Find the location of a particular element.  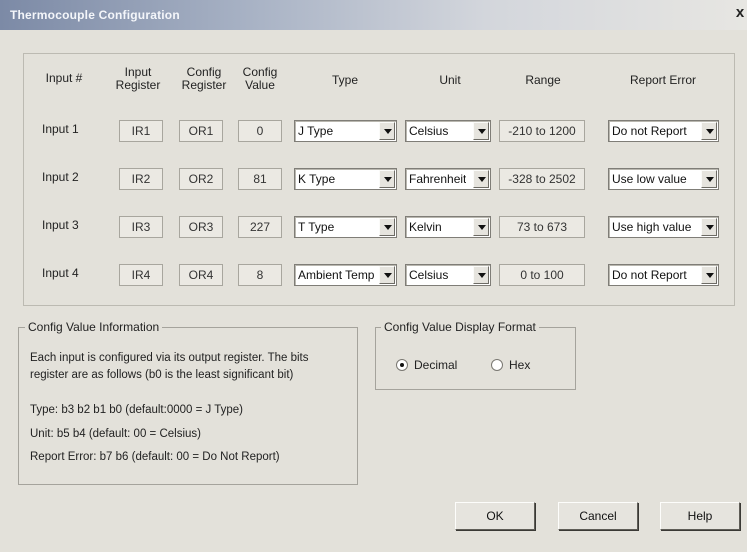

header-unit: Unit is located at coordinates (450, 80).